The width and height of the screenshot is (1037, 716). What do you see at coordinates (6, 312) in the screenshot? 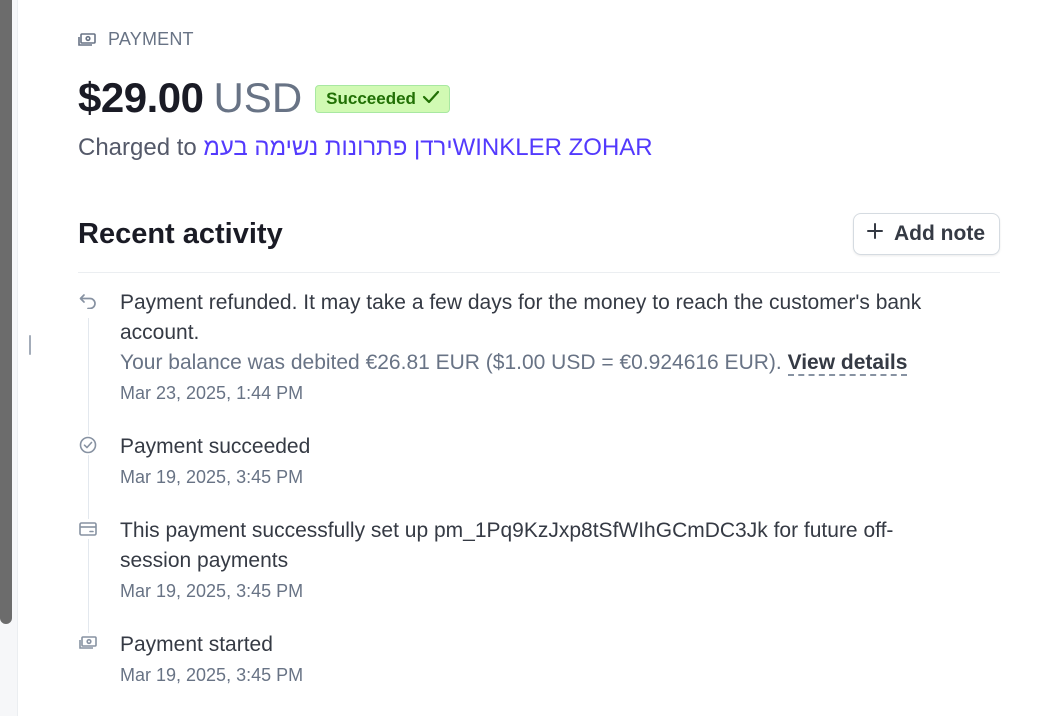
I see `scrollbar` at bounding box center [6, 312].